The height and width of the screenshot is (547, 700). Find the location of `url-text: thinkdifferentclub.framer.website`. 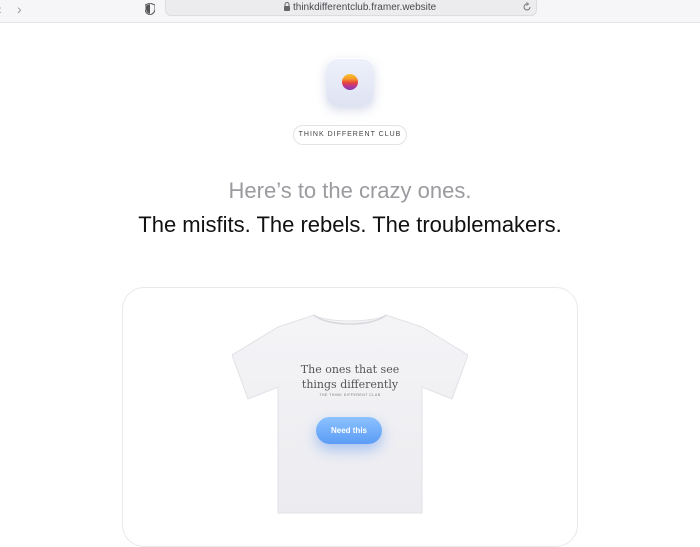

url-text: thinkdifferentclub.framer.website is located at coordinates (365, 7).